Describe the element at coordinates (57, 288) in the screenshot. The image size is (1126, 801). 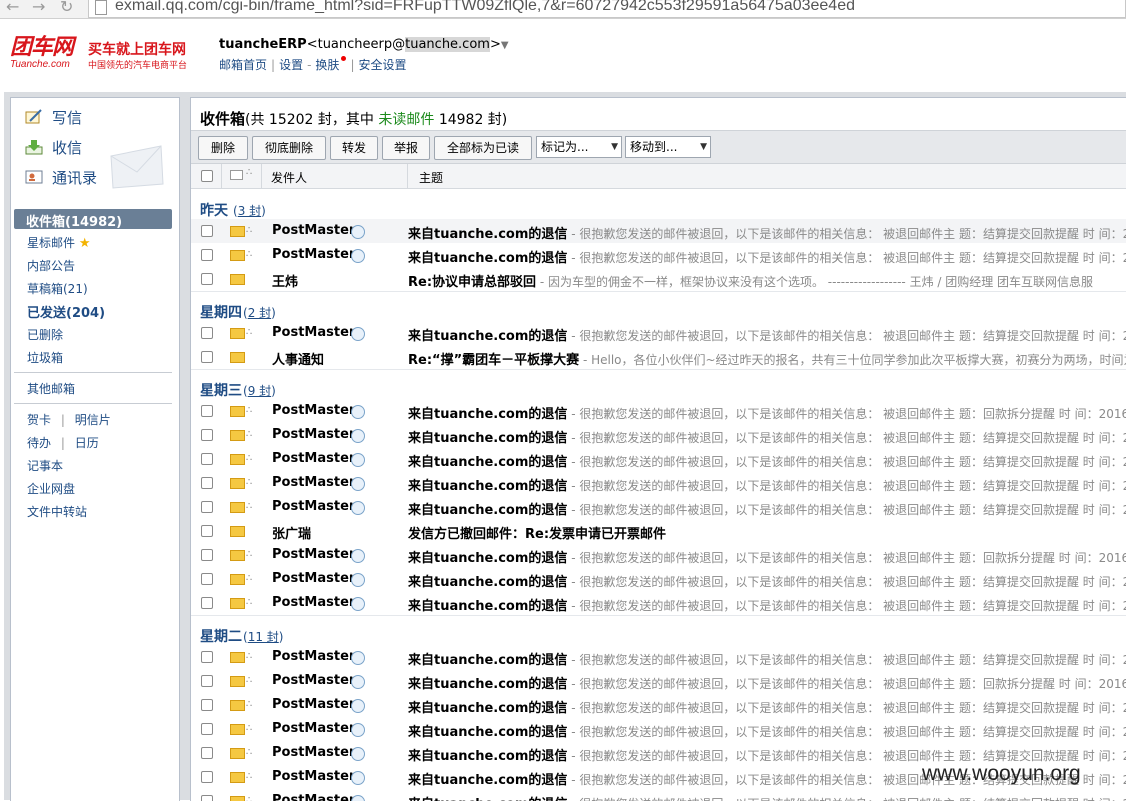
I see `folder-drafts: 草稿箱(21)` at that location.